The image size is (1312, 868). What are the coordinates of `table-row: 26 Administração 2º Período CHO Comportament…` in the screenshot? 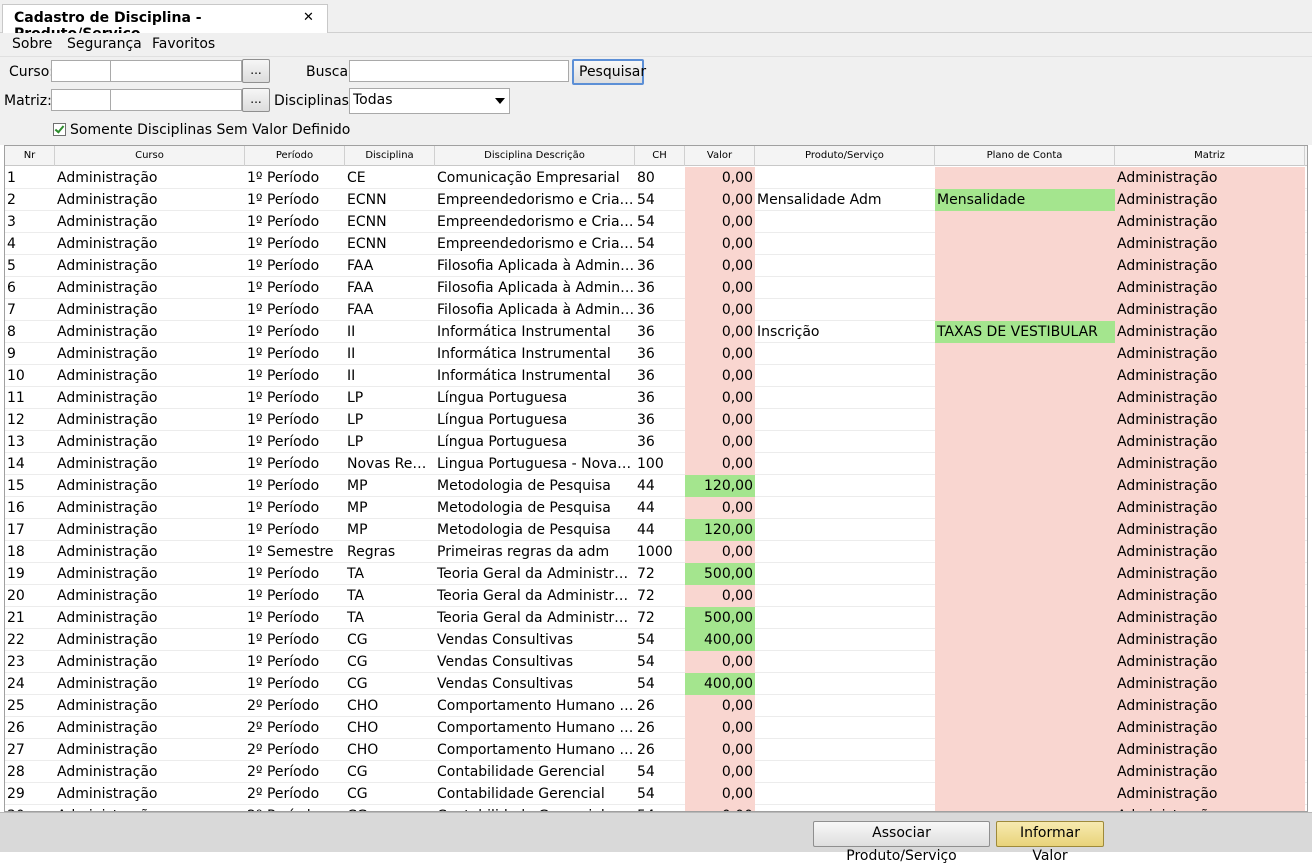 It's located at (656, 728).